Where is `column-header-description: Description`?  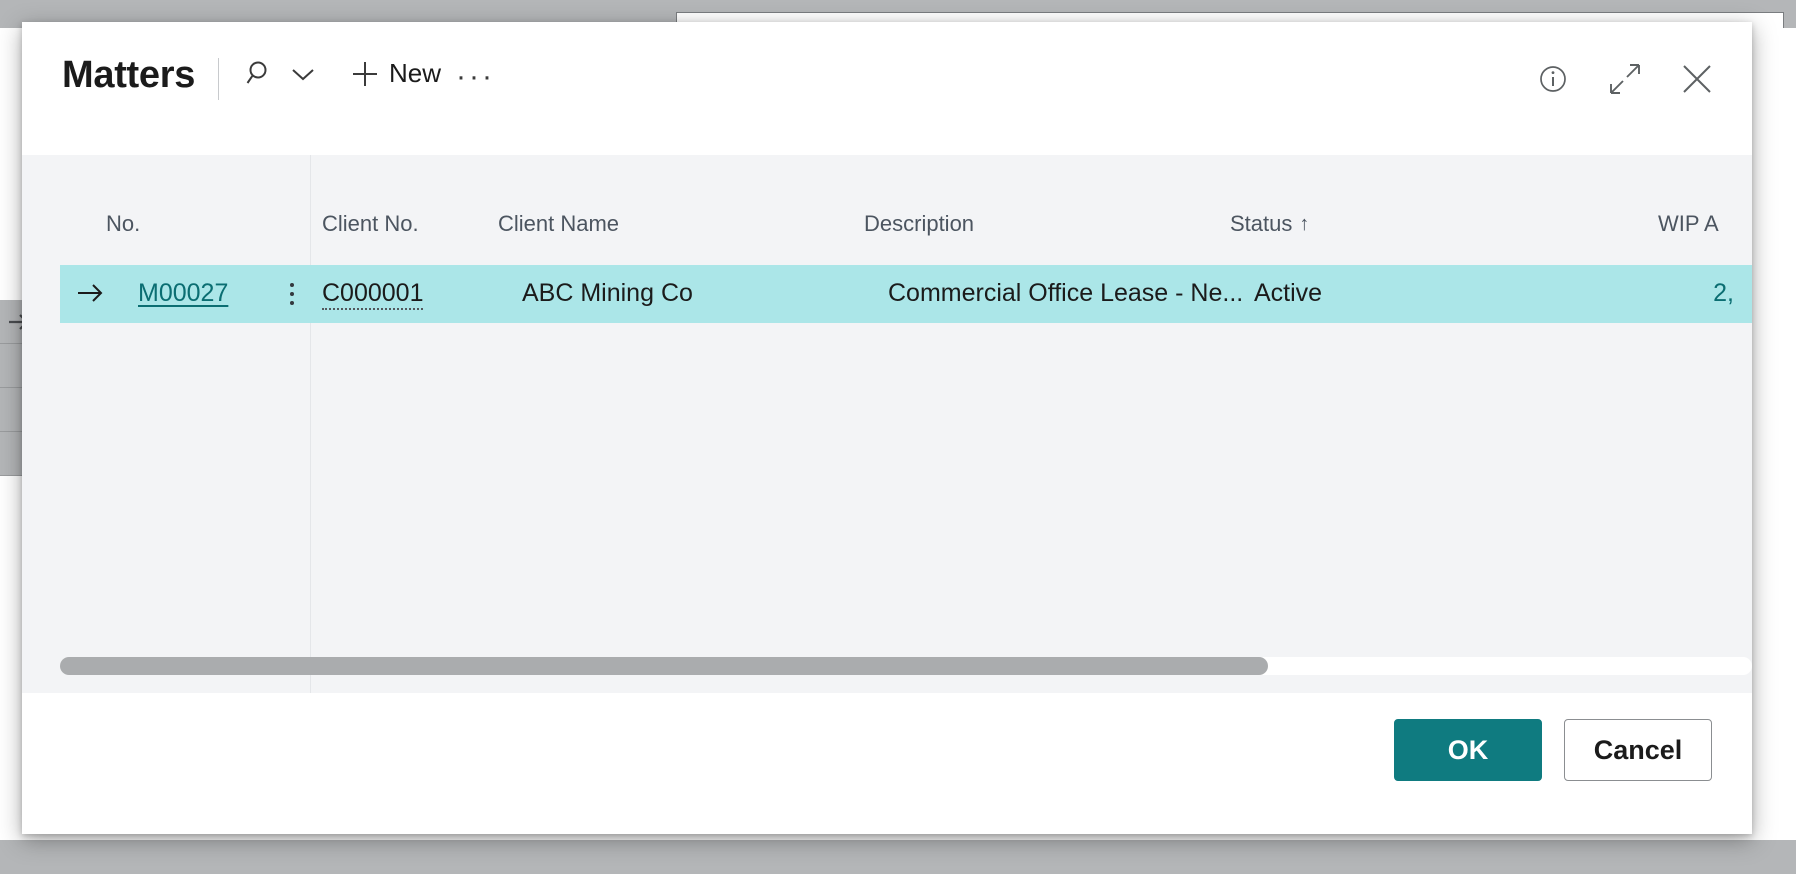 column-header-description: Description is located at coordinates (919, 224).